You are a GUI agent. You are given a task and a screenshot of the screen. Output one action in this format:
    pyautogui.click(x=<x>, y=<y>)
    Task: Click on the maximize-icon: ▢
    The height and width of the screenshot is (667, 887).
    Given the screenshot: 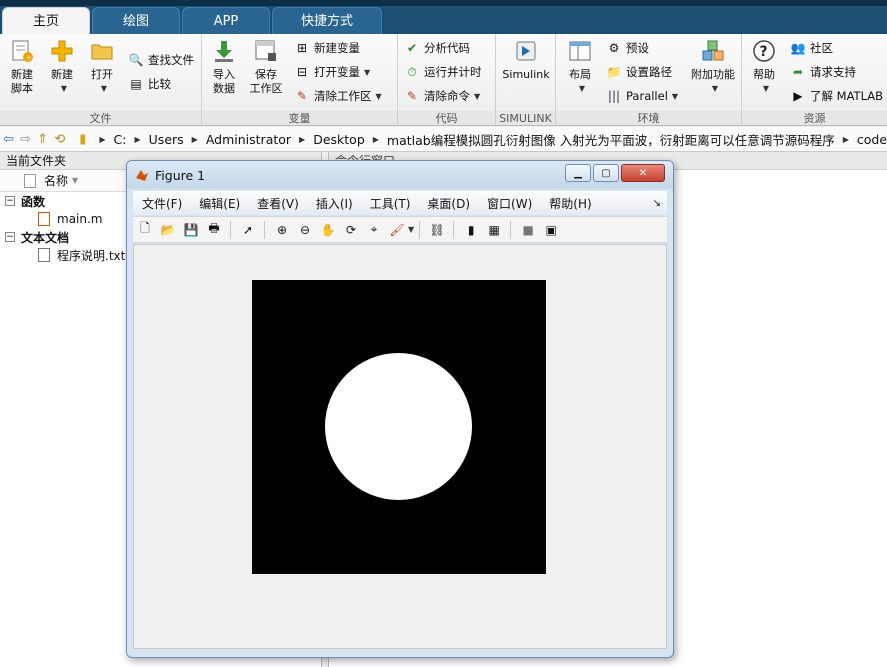 What is the action you would take?
    pyautogui.click(x=606, y=173)
    